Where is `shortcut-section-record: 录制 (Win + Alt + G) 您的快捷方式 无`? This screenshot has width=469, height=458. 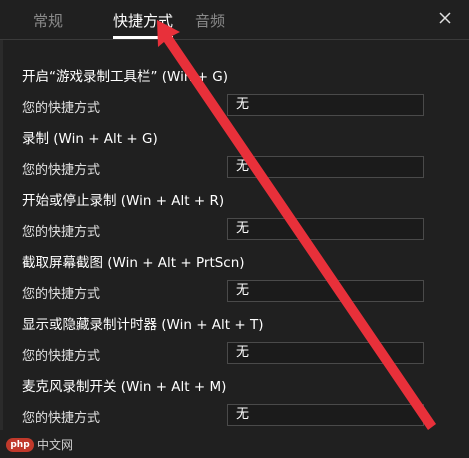 shortcut-section-record: 录制 (Win + Alt + G) 您的快捷方式 无 is located at coordinates (234, 158).